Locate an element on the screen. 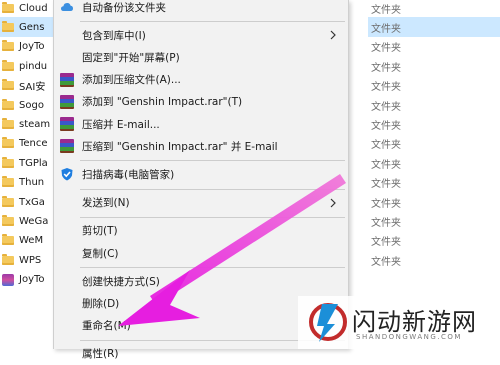 Image resolution: width=500 pixels, height=365 pixels. file-name: WPS is located at coordinates (30, 260).